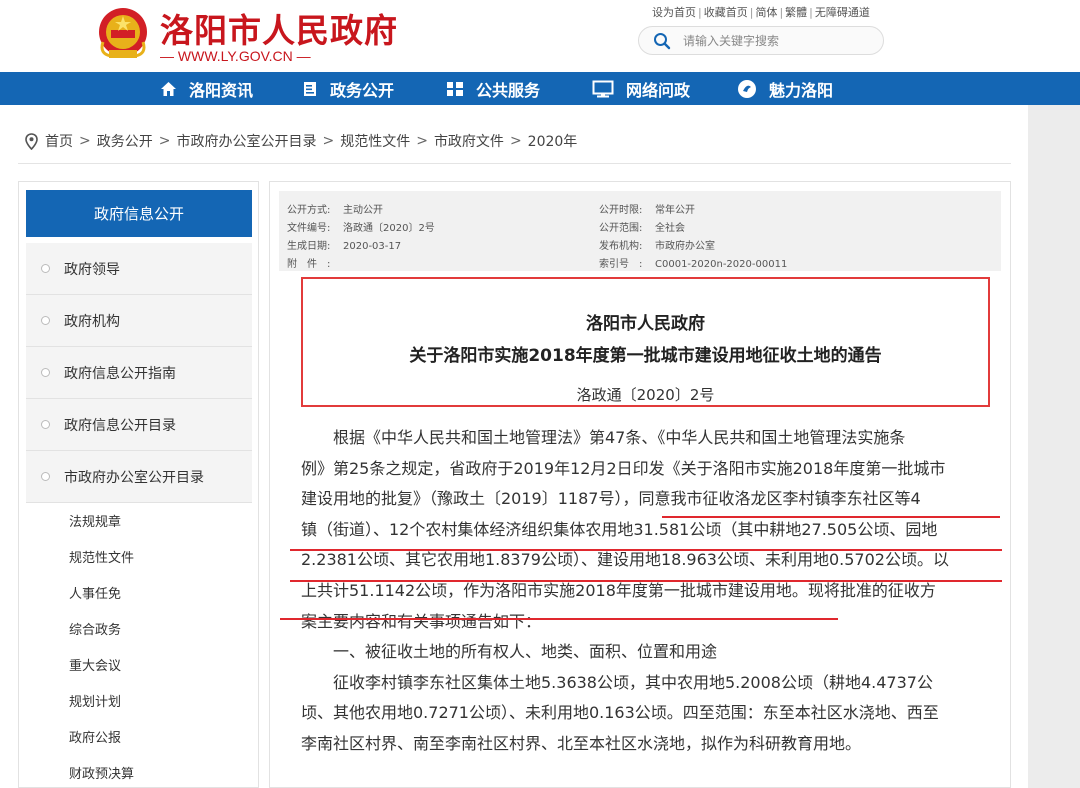 The image size is (1080, 788). What do you see at coordinates (362, 90) in the screenshot?
I see `nav-label: 政务公开` at bounding box center [362, 90].